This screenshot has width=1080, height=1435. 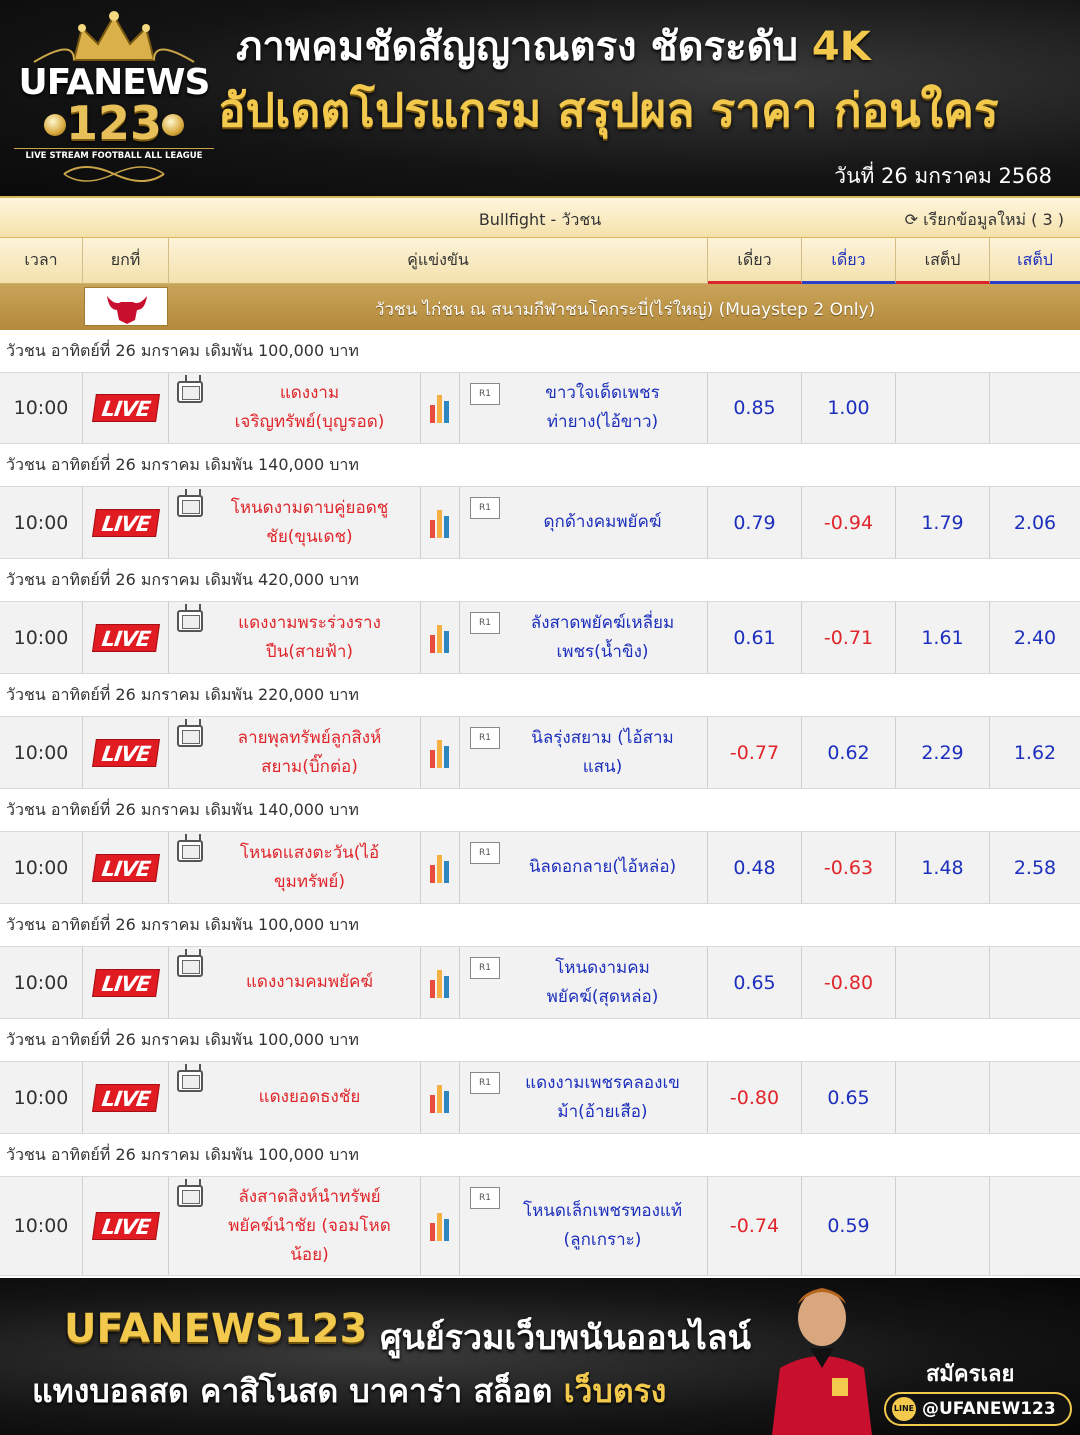 I want to click on odds-single-2: -0.94, so click(x=849, y=522).